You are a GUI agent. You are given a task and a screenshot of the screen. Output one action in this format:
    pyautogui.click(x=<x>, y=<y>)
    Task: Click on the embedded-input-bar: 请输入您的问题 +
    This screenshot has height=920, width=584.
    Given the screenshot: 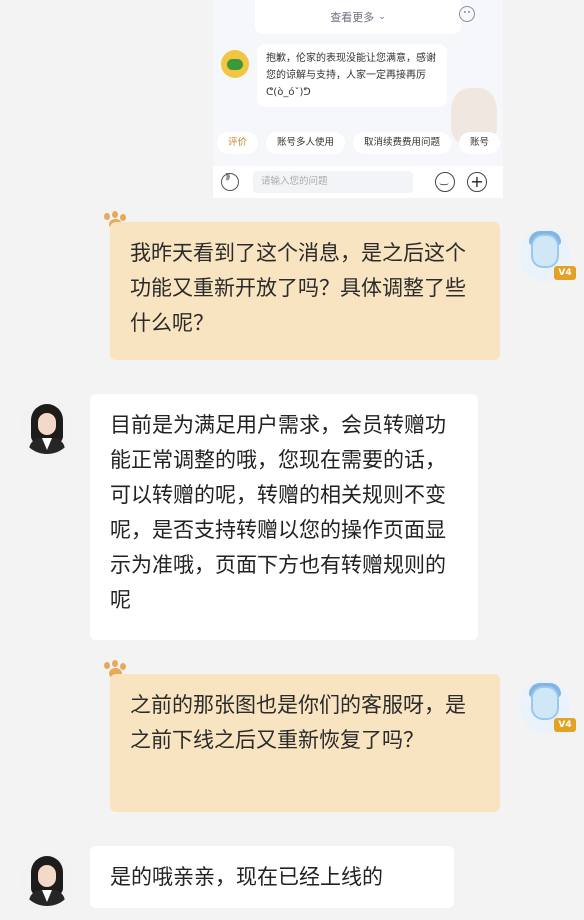 What is the action you would take?
    pyautogui.click(x=358, y=182)
    